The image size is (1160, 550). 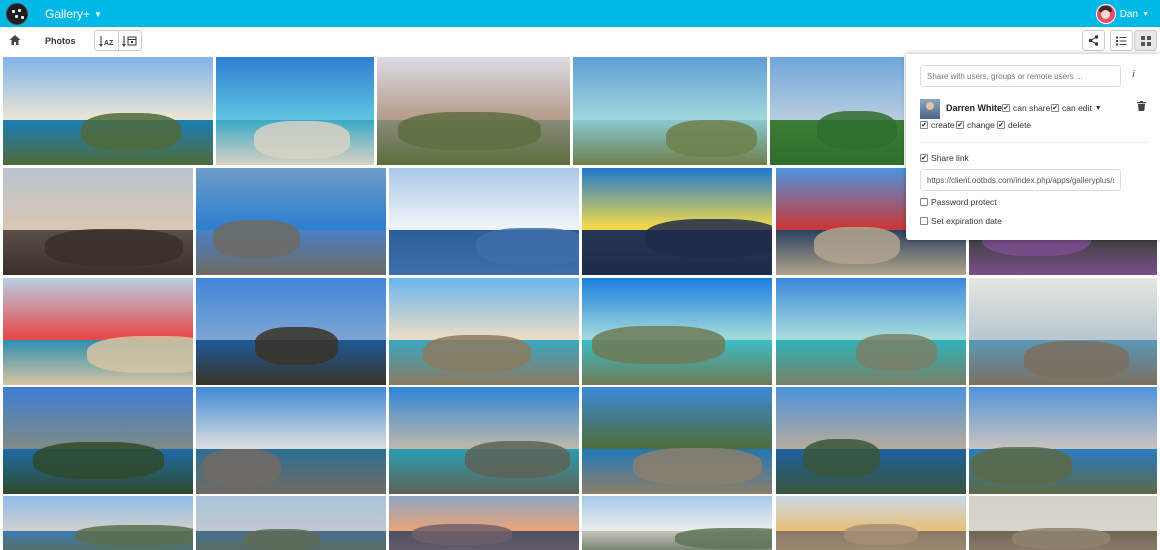 I want to click on can-share-checkbox: ✔ can share, so click(x=1026, y=108).